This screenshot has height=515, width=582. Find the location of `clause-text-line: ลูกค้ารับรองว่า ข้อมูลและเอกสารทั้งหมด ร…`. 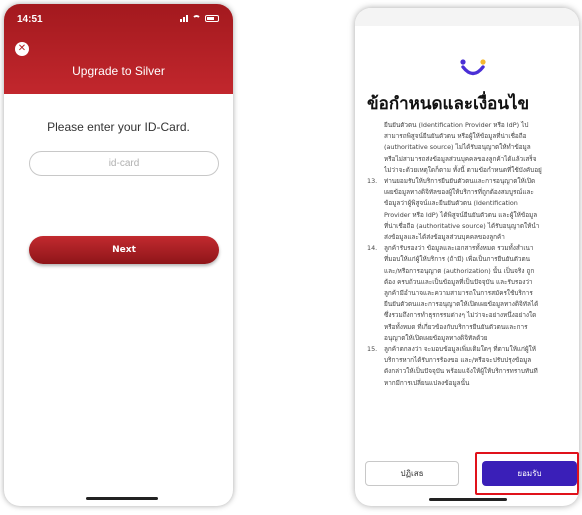

clause-text-line: ลูกค้ารับรองว่า ข้อมูลและเอกสารทั้งหมด ร… is located at coordinates (459, 248).